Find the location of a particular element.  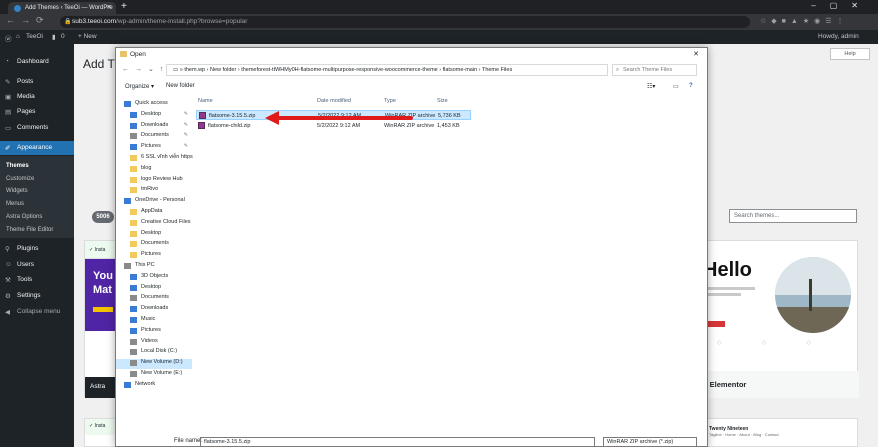

sidebar-item-tools: ⚒ Tools is located at coordinates (37, 280).